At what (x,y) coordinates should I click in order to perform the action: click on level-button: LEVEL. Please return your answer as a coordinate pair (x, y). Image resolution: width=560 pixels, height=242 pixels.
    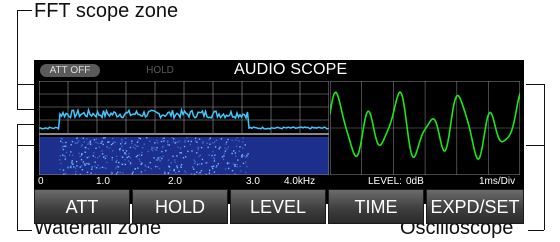
    Looking at the image, I should click on (278, 206).